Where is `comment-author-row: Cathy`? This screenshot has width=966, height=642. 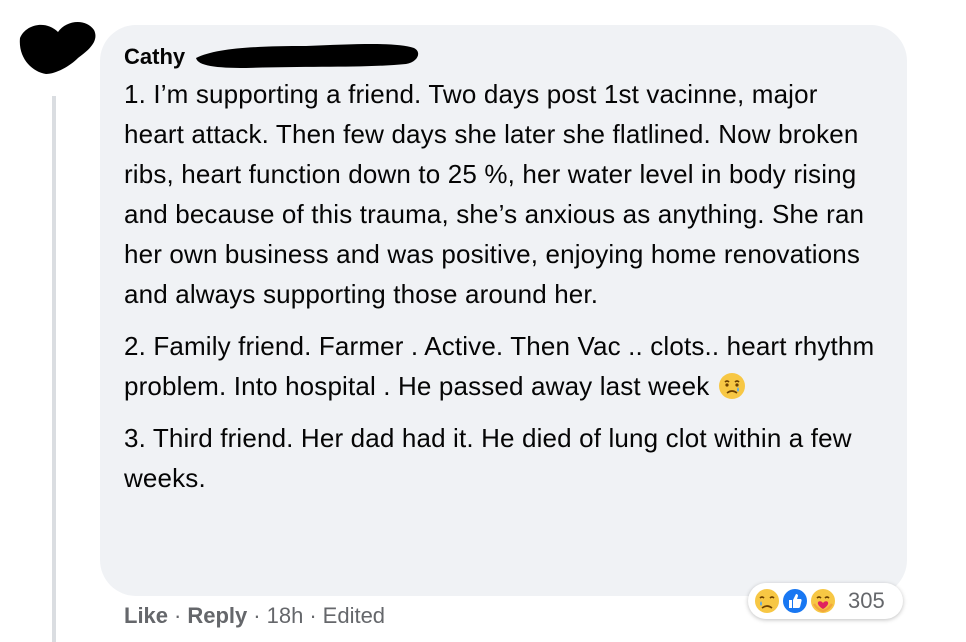 comment-author-row: Cathy is located at coordinates (154, 57).